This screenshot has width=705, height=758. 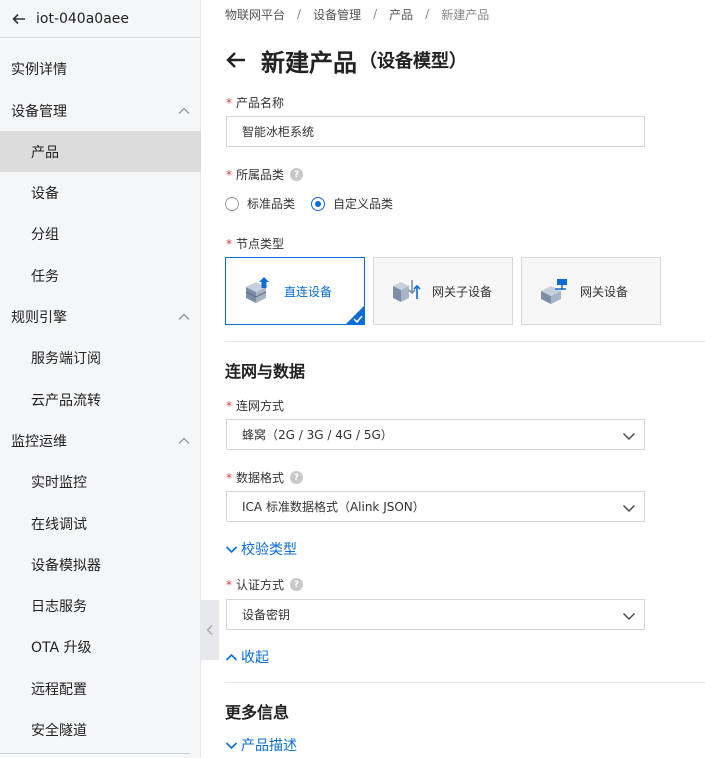 What do you see at coordinates (100, 192) in the screenshot?
I see `sidebar-item-device: 设备` at bounding box center [100, 192].